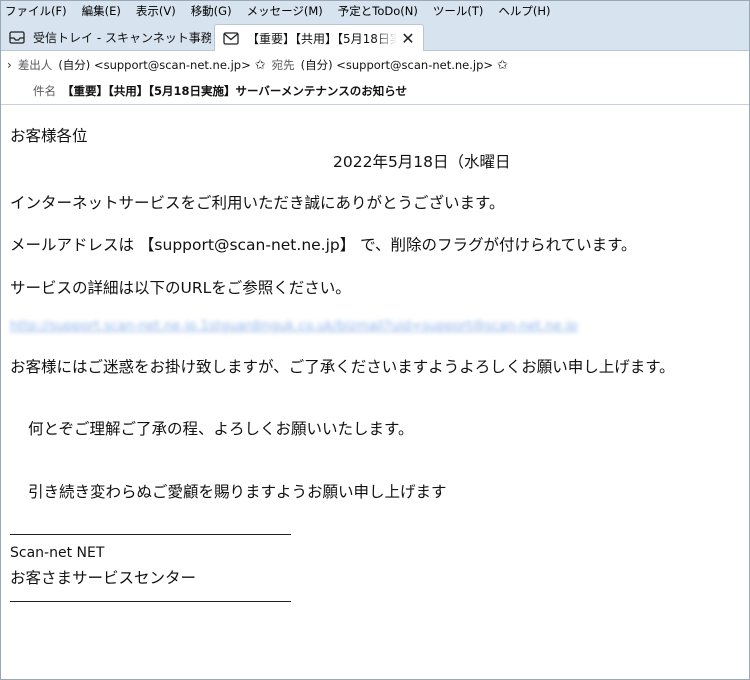 This screenshot has height=680, width=750. I want to click on body-line-3: サービスの詳細は以下のURLをご参照ください。, so click(180, 288).